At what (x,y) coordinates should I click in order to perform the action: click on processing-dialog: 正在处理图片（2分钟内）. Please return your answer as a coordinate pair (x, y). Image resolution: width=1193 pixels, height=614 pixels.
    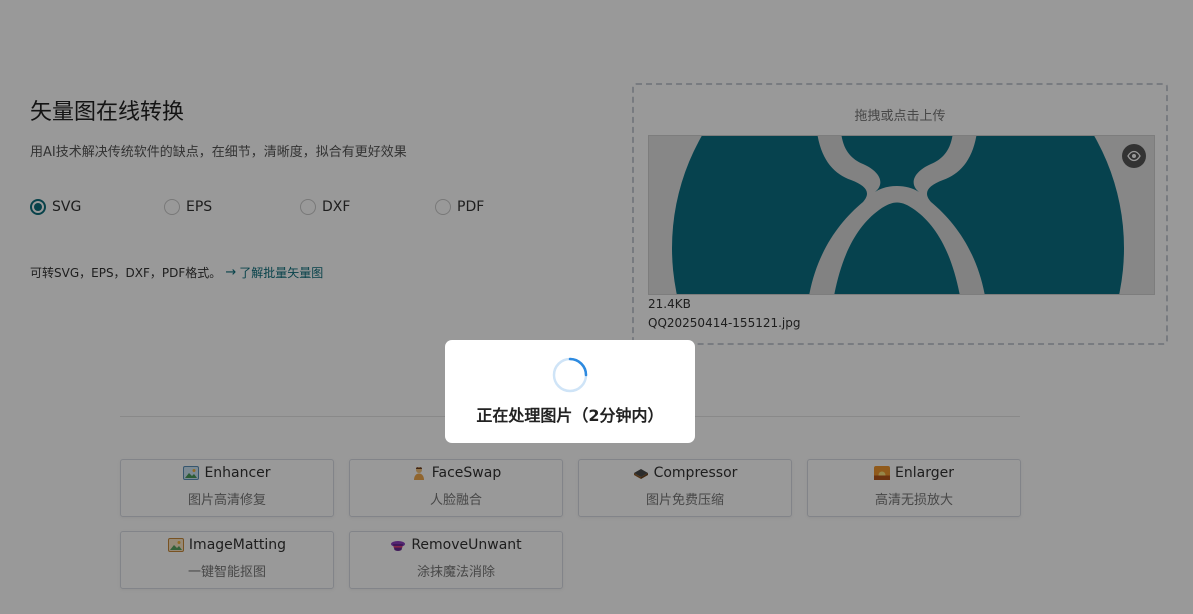
    Looking at the image, I should click on (570, 391).